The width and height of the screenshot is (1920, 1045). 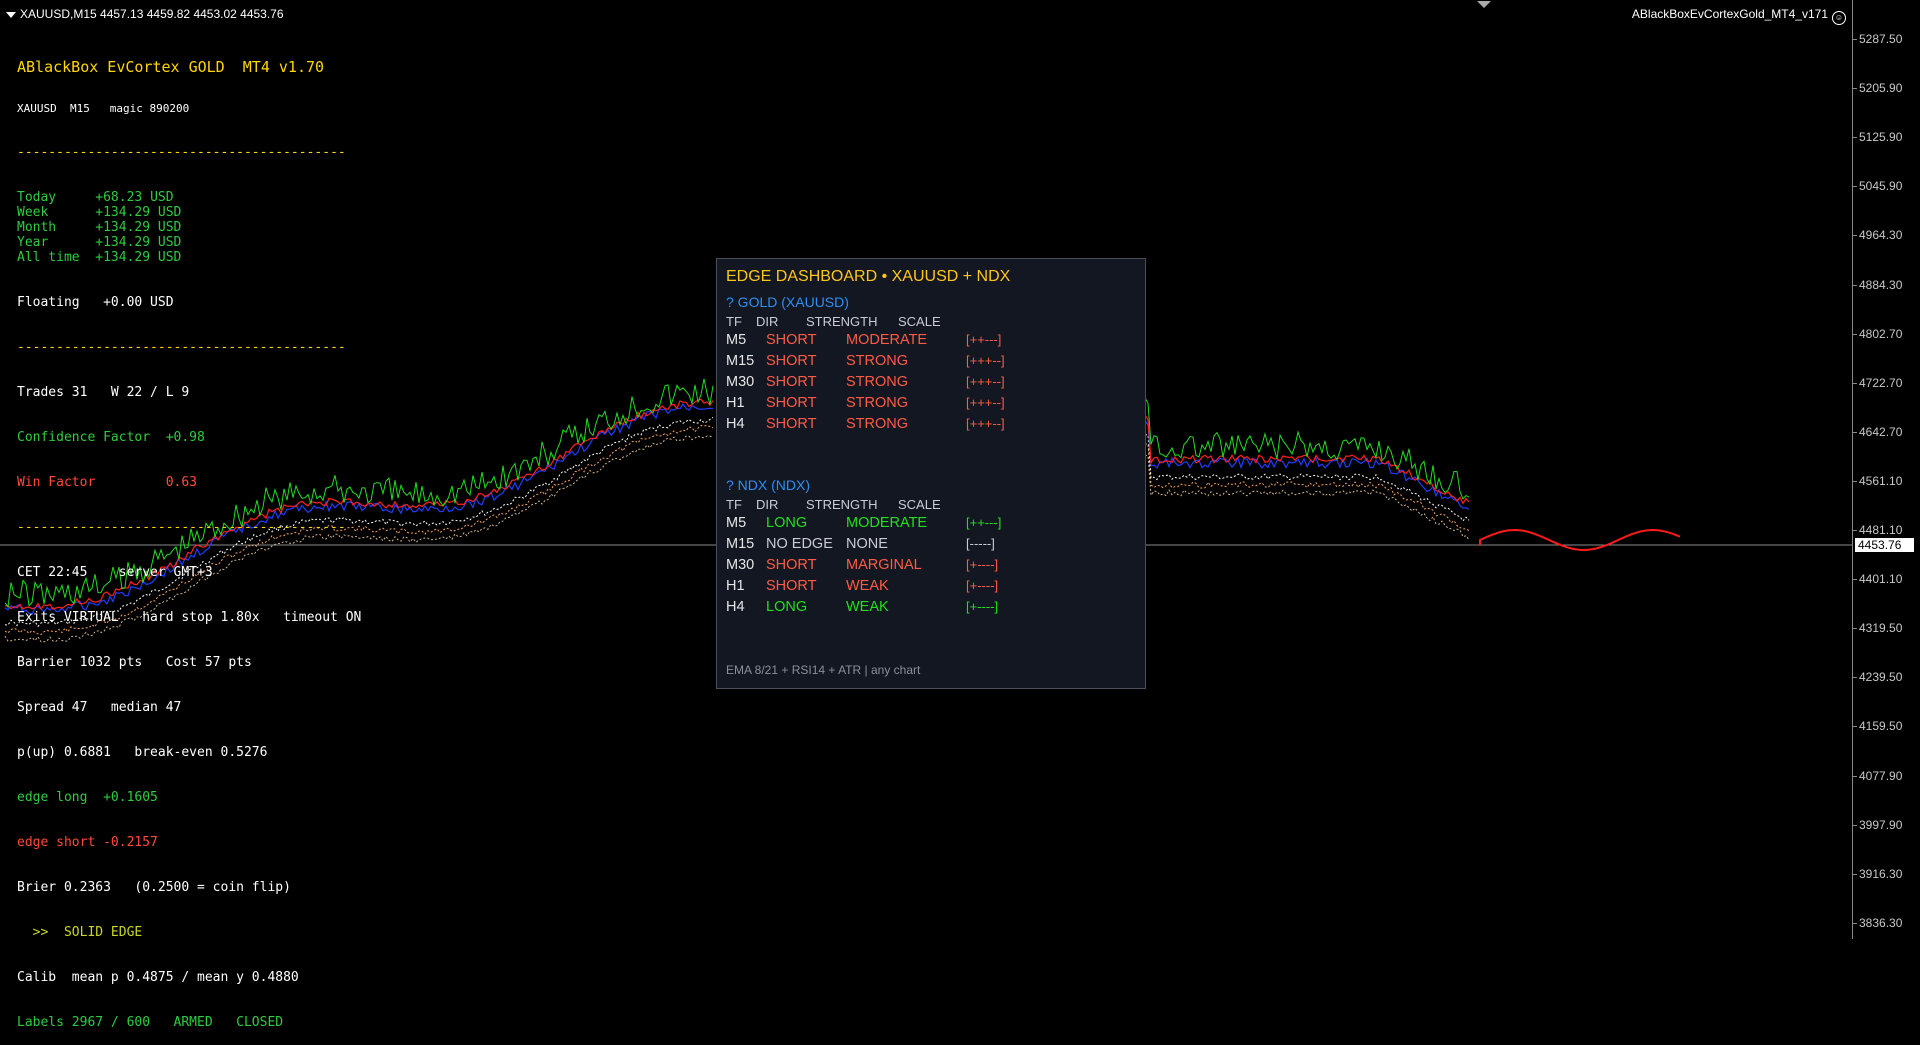 I want to click on smiley-icon: ☺, so click(x=1839, y=18).